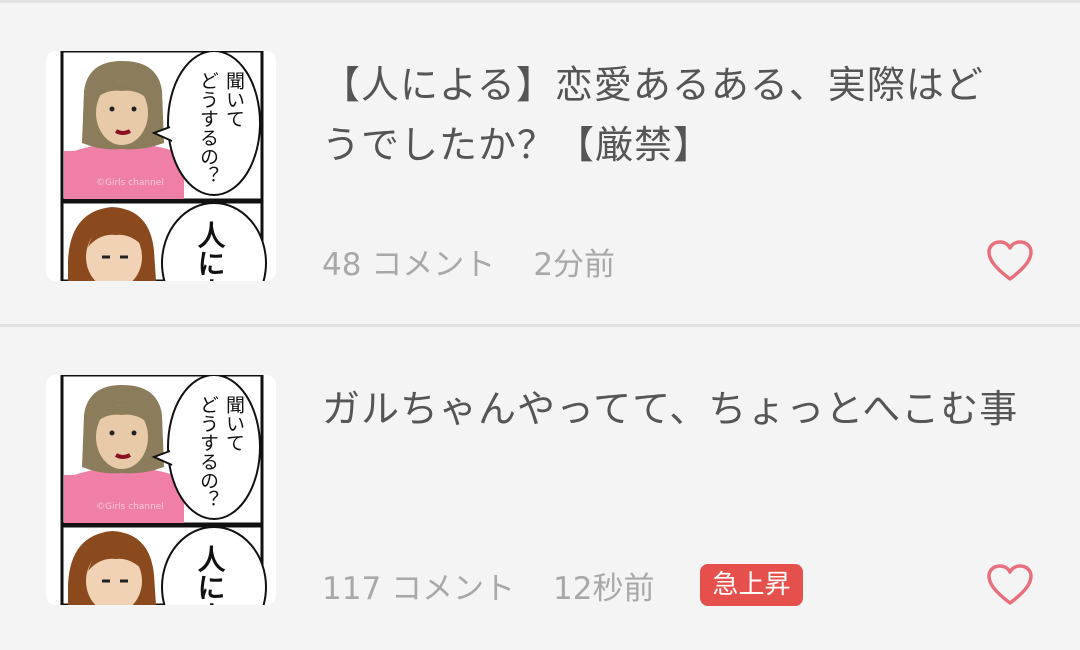 The image size is (1080, 650). What do you see at coordinates (672, 115) in the screenshot?
I see `topic-title: 【人による】恋愛あるある、実際はどうでしたか？【厳禁】` at bounding box center [672, 115].